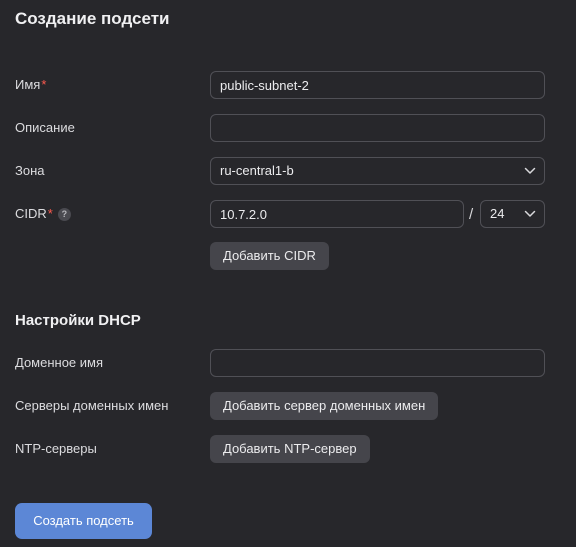 The width and height of the screenshot is (576, 547). I want to click on create-subnet-button: Создать подсеть, so click(83, 521).